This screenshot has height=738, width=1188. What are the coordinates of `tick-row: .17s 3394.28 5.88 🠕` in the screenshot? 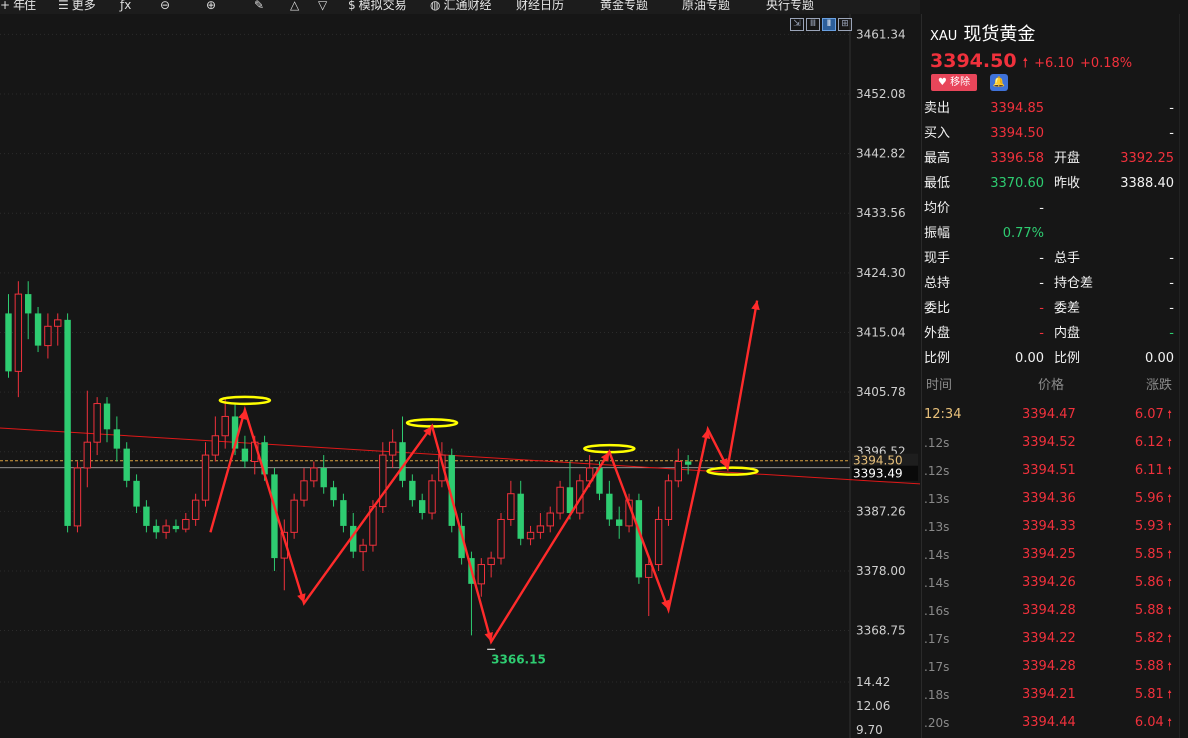 It's located at (1050, 667).